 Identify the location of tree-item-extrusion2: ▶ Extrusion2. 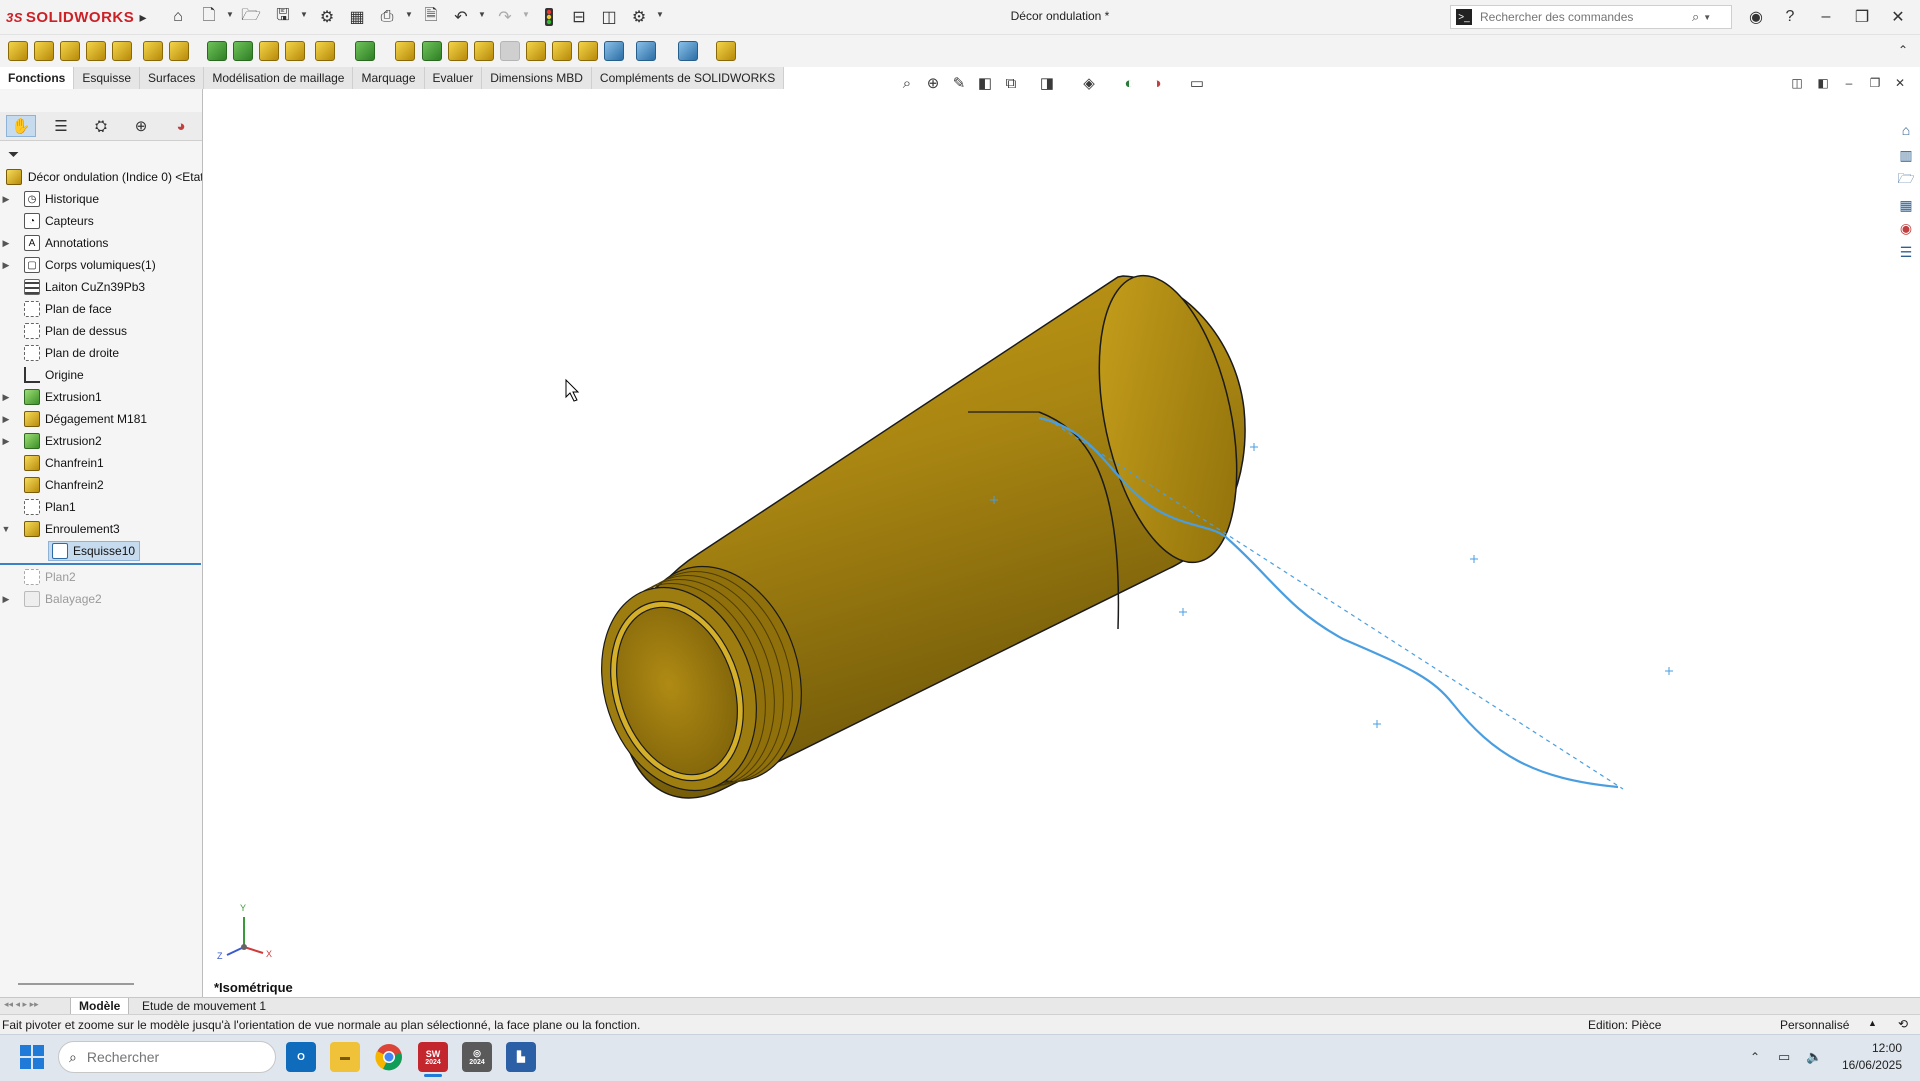
(101, 441).